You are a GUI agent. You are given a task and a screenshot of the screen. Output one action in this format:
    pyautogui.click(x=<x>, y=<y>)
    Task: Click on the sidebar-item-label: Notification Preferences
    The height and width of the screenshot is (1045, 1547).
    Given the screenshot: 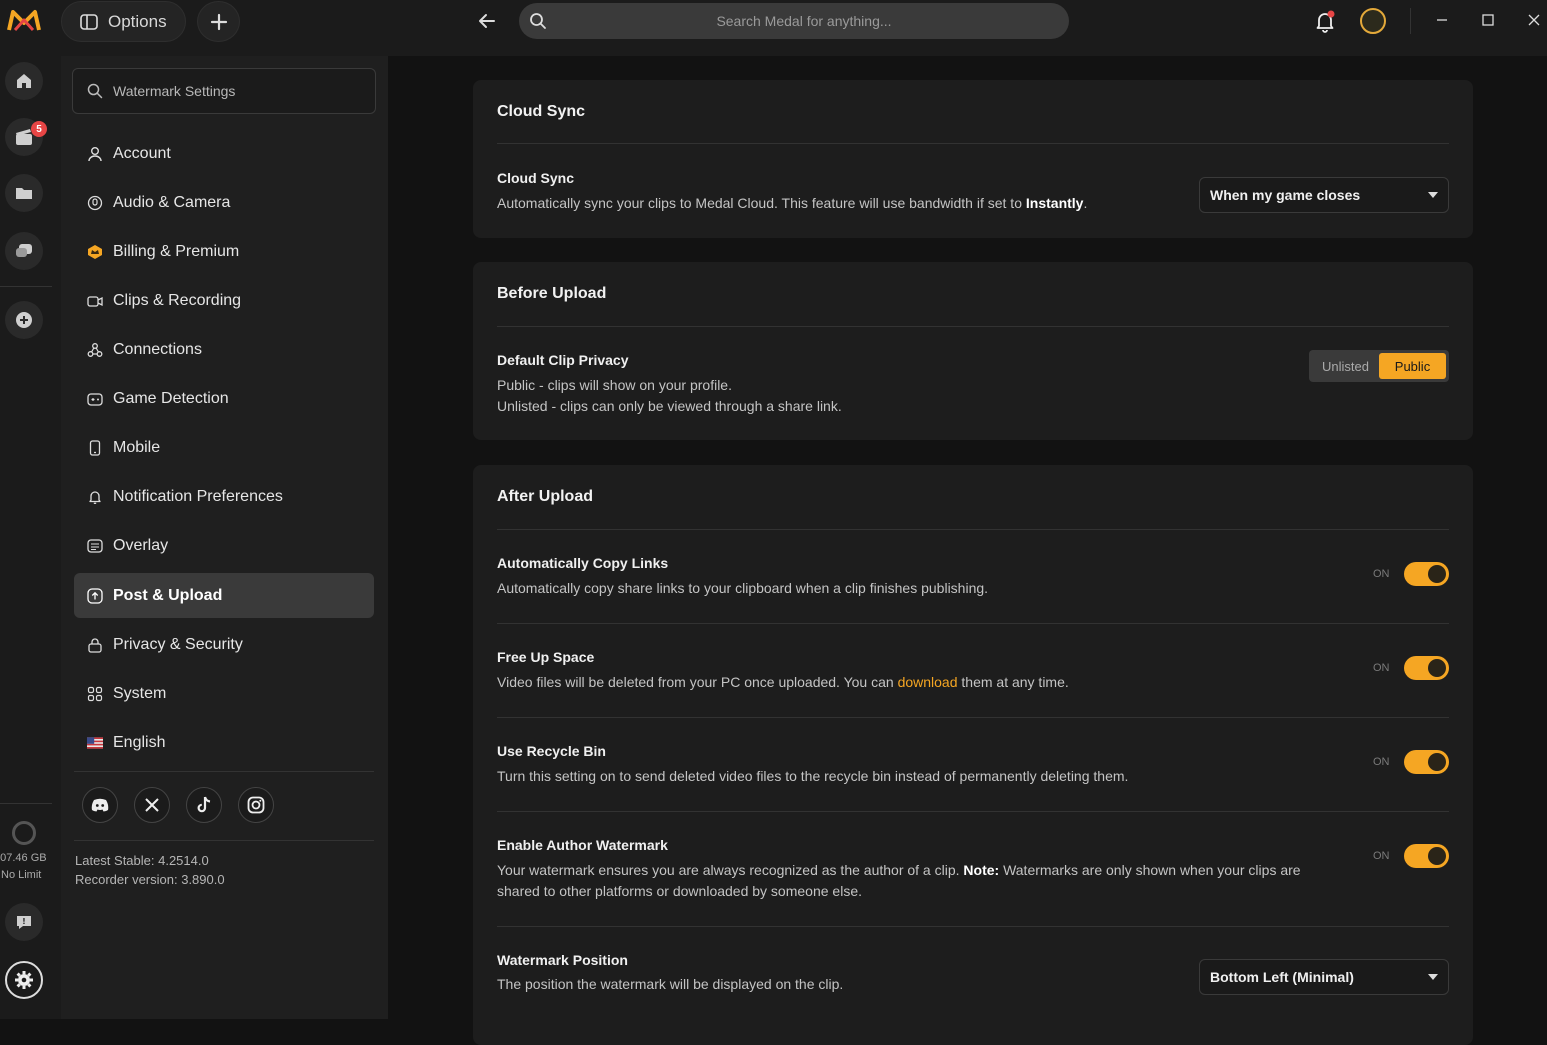 What is the action you would take?
    pyautogui.click(x=198, y=496)
    